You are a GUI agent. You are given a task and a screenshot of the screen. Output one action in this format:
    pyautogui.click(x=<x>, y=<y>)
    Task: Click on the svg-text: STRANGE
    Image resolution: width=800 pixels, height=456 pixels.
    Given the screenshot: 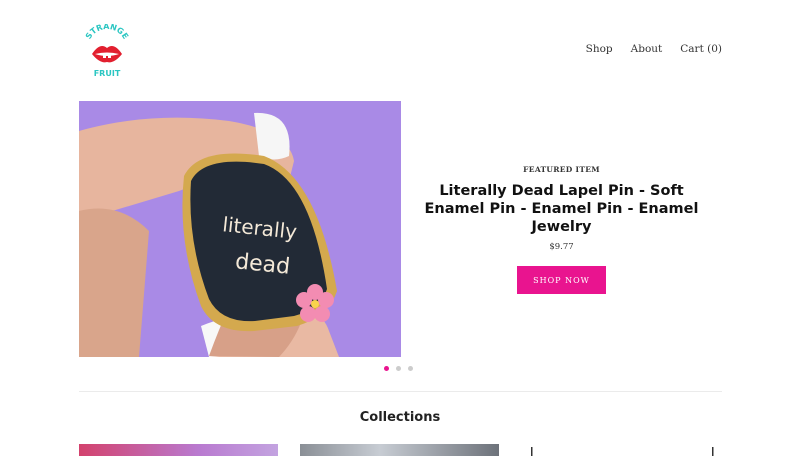 What is the action you would take?
    pyautogui.click(x=107, y=32)
    